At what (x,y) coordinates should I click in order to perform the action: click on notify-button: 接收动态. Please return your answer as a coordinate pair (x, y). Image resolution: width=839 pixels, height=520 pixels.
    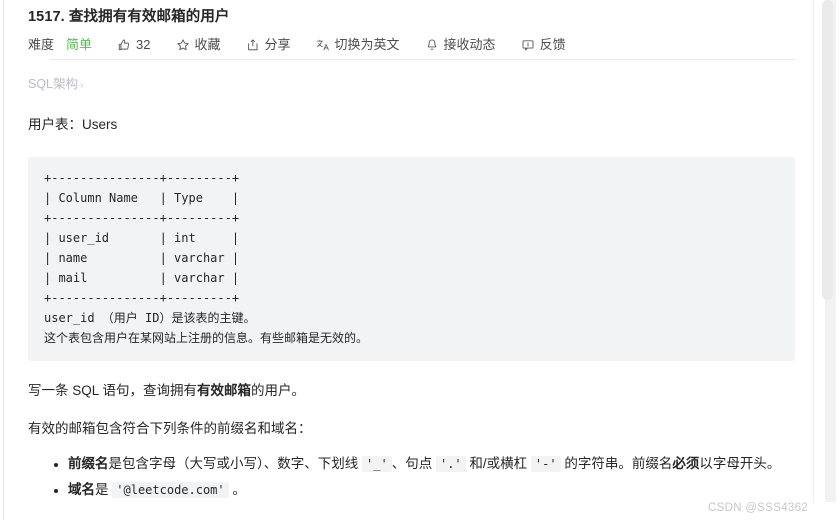
    Looking at the image, I should click on (460, 45).